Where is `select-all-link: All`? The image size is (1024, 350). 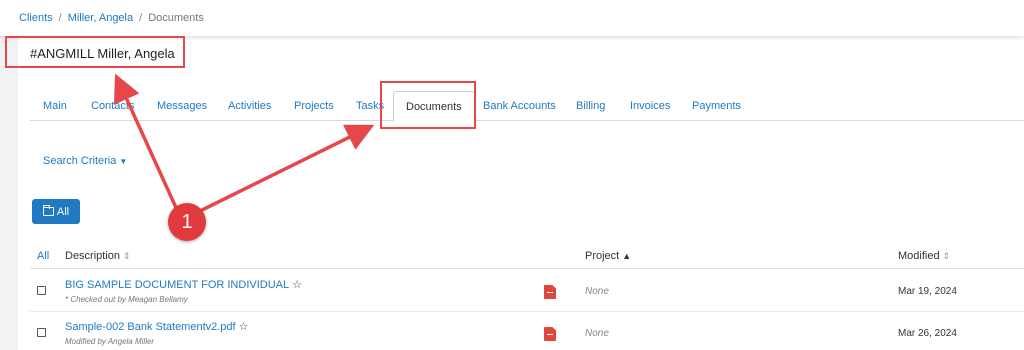
select-all-link: All is located at coordinates (43, 256).